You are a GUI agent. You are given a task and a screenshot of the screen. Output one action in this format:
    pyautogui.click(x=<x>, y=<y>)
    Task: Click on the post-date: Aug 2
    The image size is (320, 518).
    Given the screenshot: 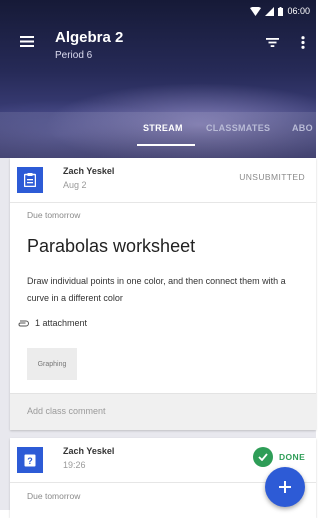 What is the action you would take?
    pyautogui.click(x=75, y=185)
    